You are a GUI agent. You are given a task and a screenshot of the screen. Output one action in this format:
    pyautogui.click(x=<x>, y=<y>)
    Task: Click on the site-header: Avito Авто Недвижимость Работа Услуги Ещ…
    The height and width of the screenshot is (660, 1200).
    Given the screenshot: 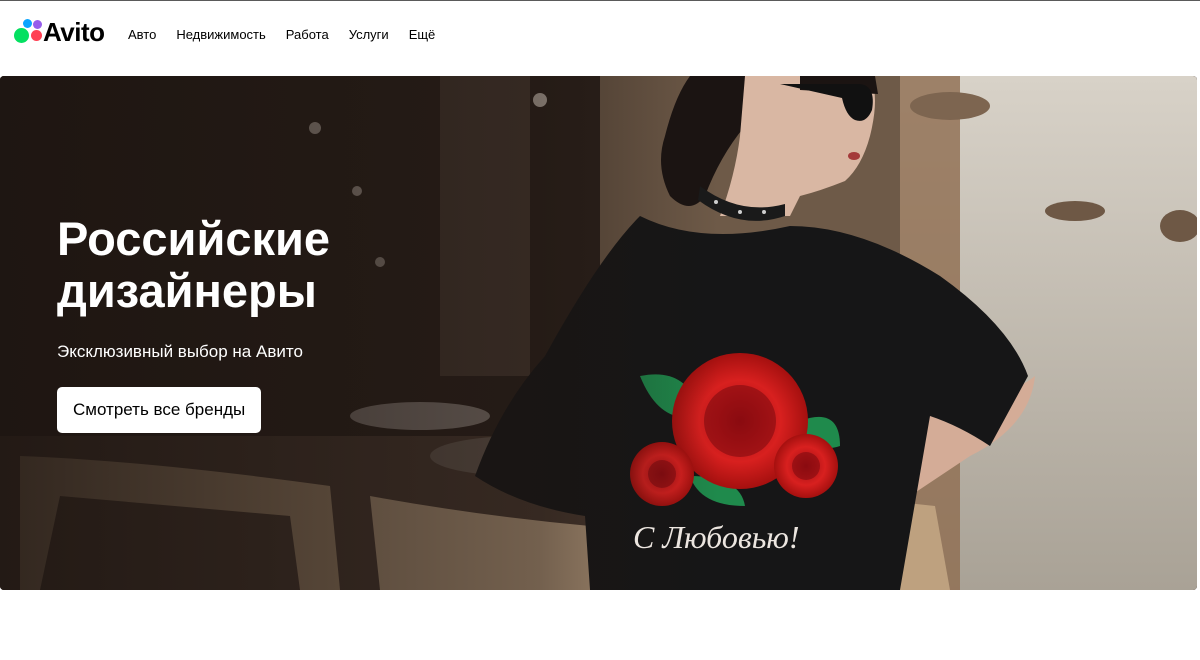 What is the action you would take?
    pyautogui.click(x=600, y=34)
    